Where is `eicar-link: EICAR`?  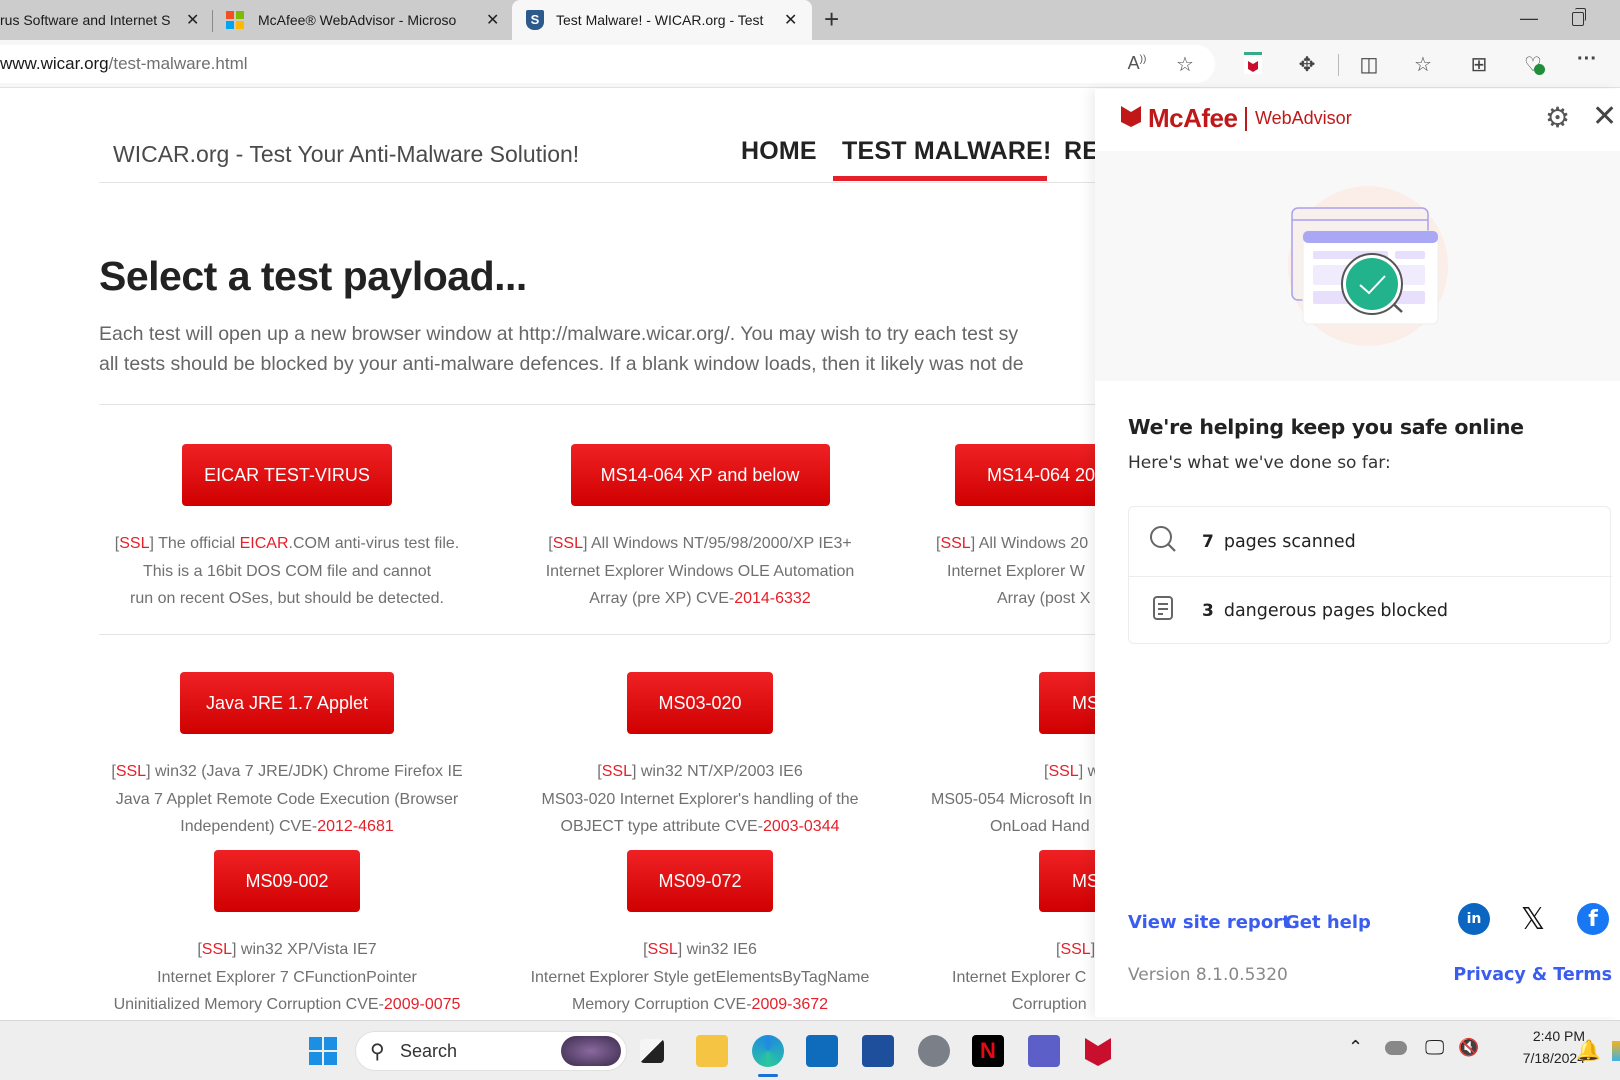 eicar-link: EICAR is located at coordinates (264, 543).